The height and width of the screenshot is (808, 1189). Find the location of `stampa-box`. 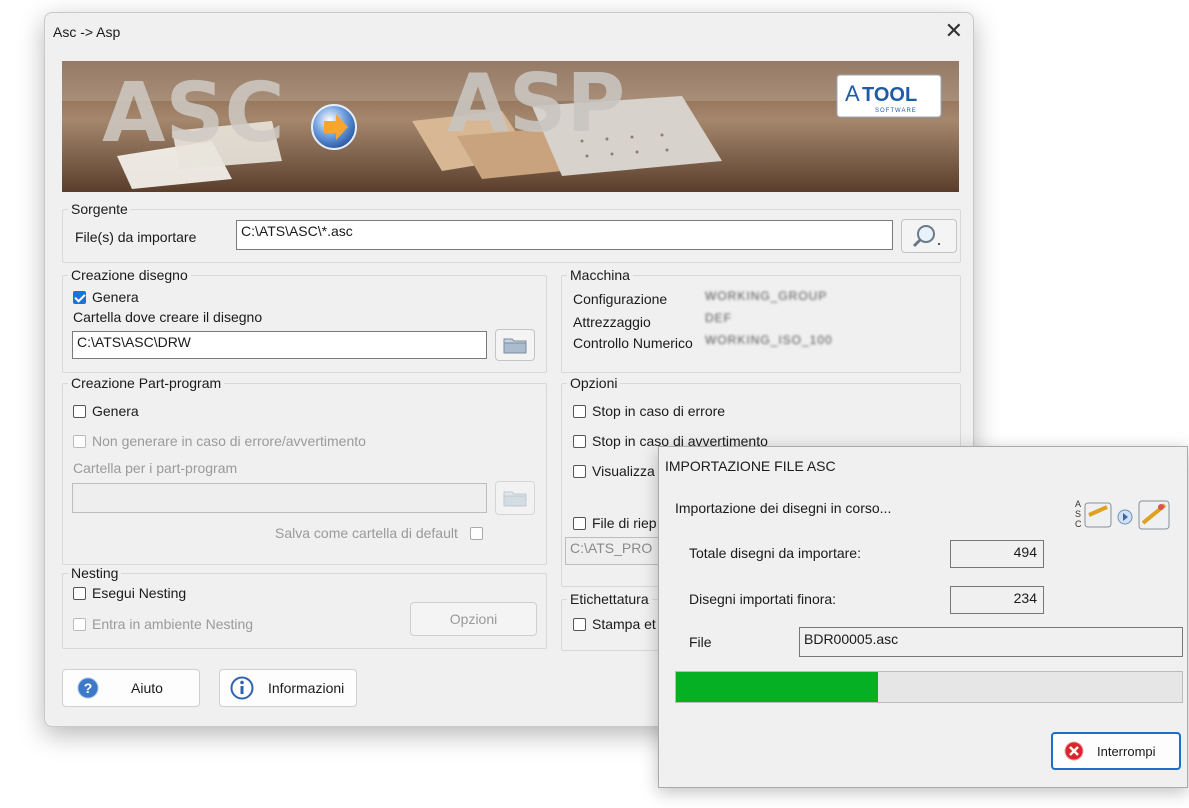

stampa-box is located at coordinates (579, 624).